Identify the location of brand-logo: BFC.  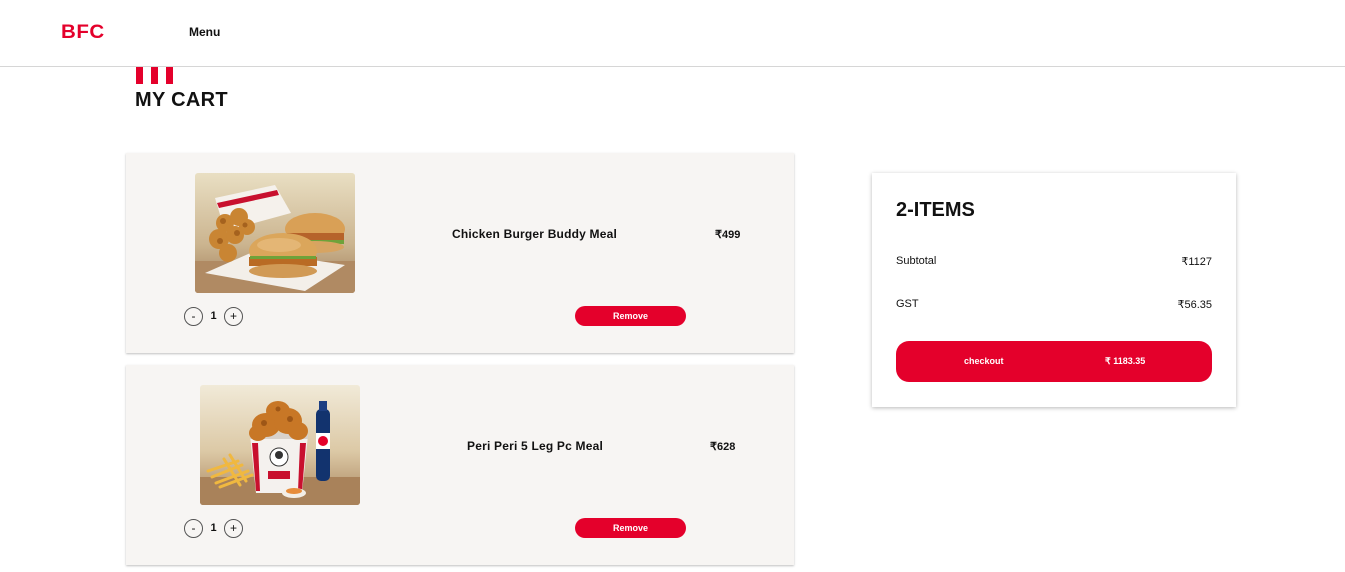
(83, 33).